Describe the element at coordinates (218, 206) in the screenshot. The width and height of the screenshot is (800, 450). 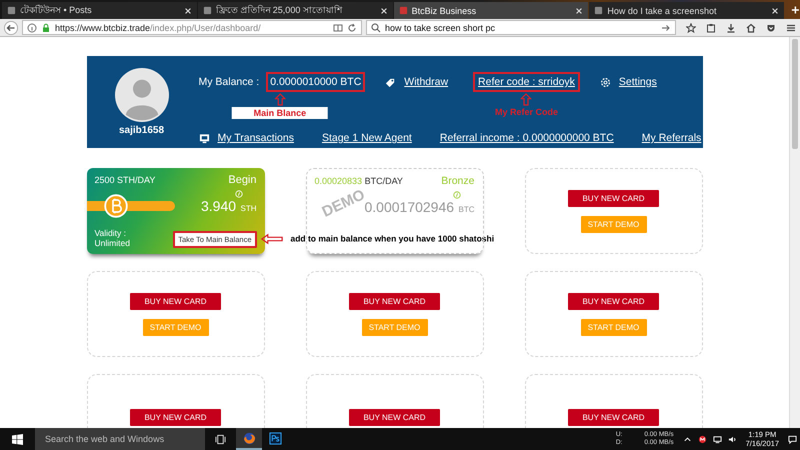
I see `card-amount: 3.940` at that location.